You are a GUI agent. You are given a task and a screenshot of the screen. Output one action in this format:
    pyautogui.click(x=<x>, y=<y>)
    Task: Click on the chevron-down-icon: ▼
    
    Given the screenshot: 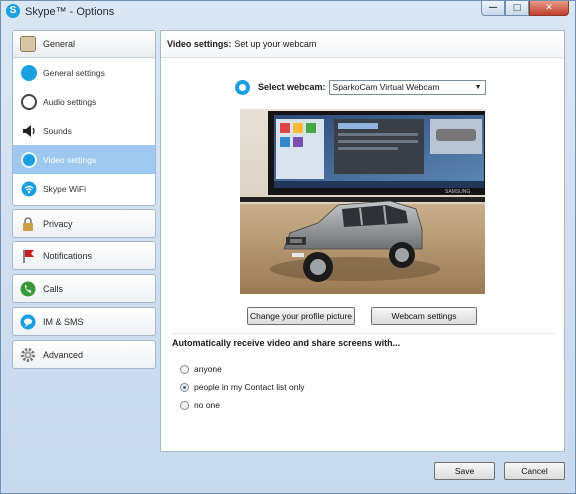 What is the action you would take?
    pyautogui.click(x=478, y=87)
    